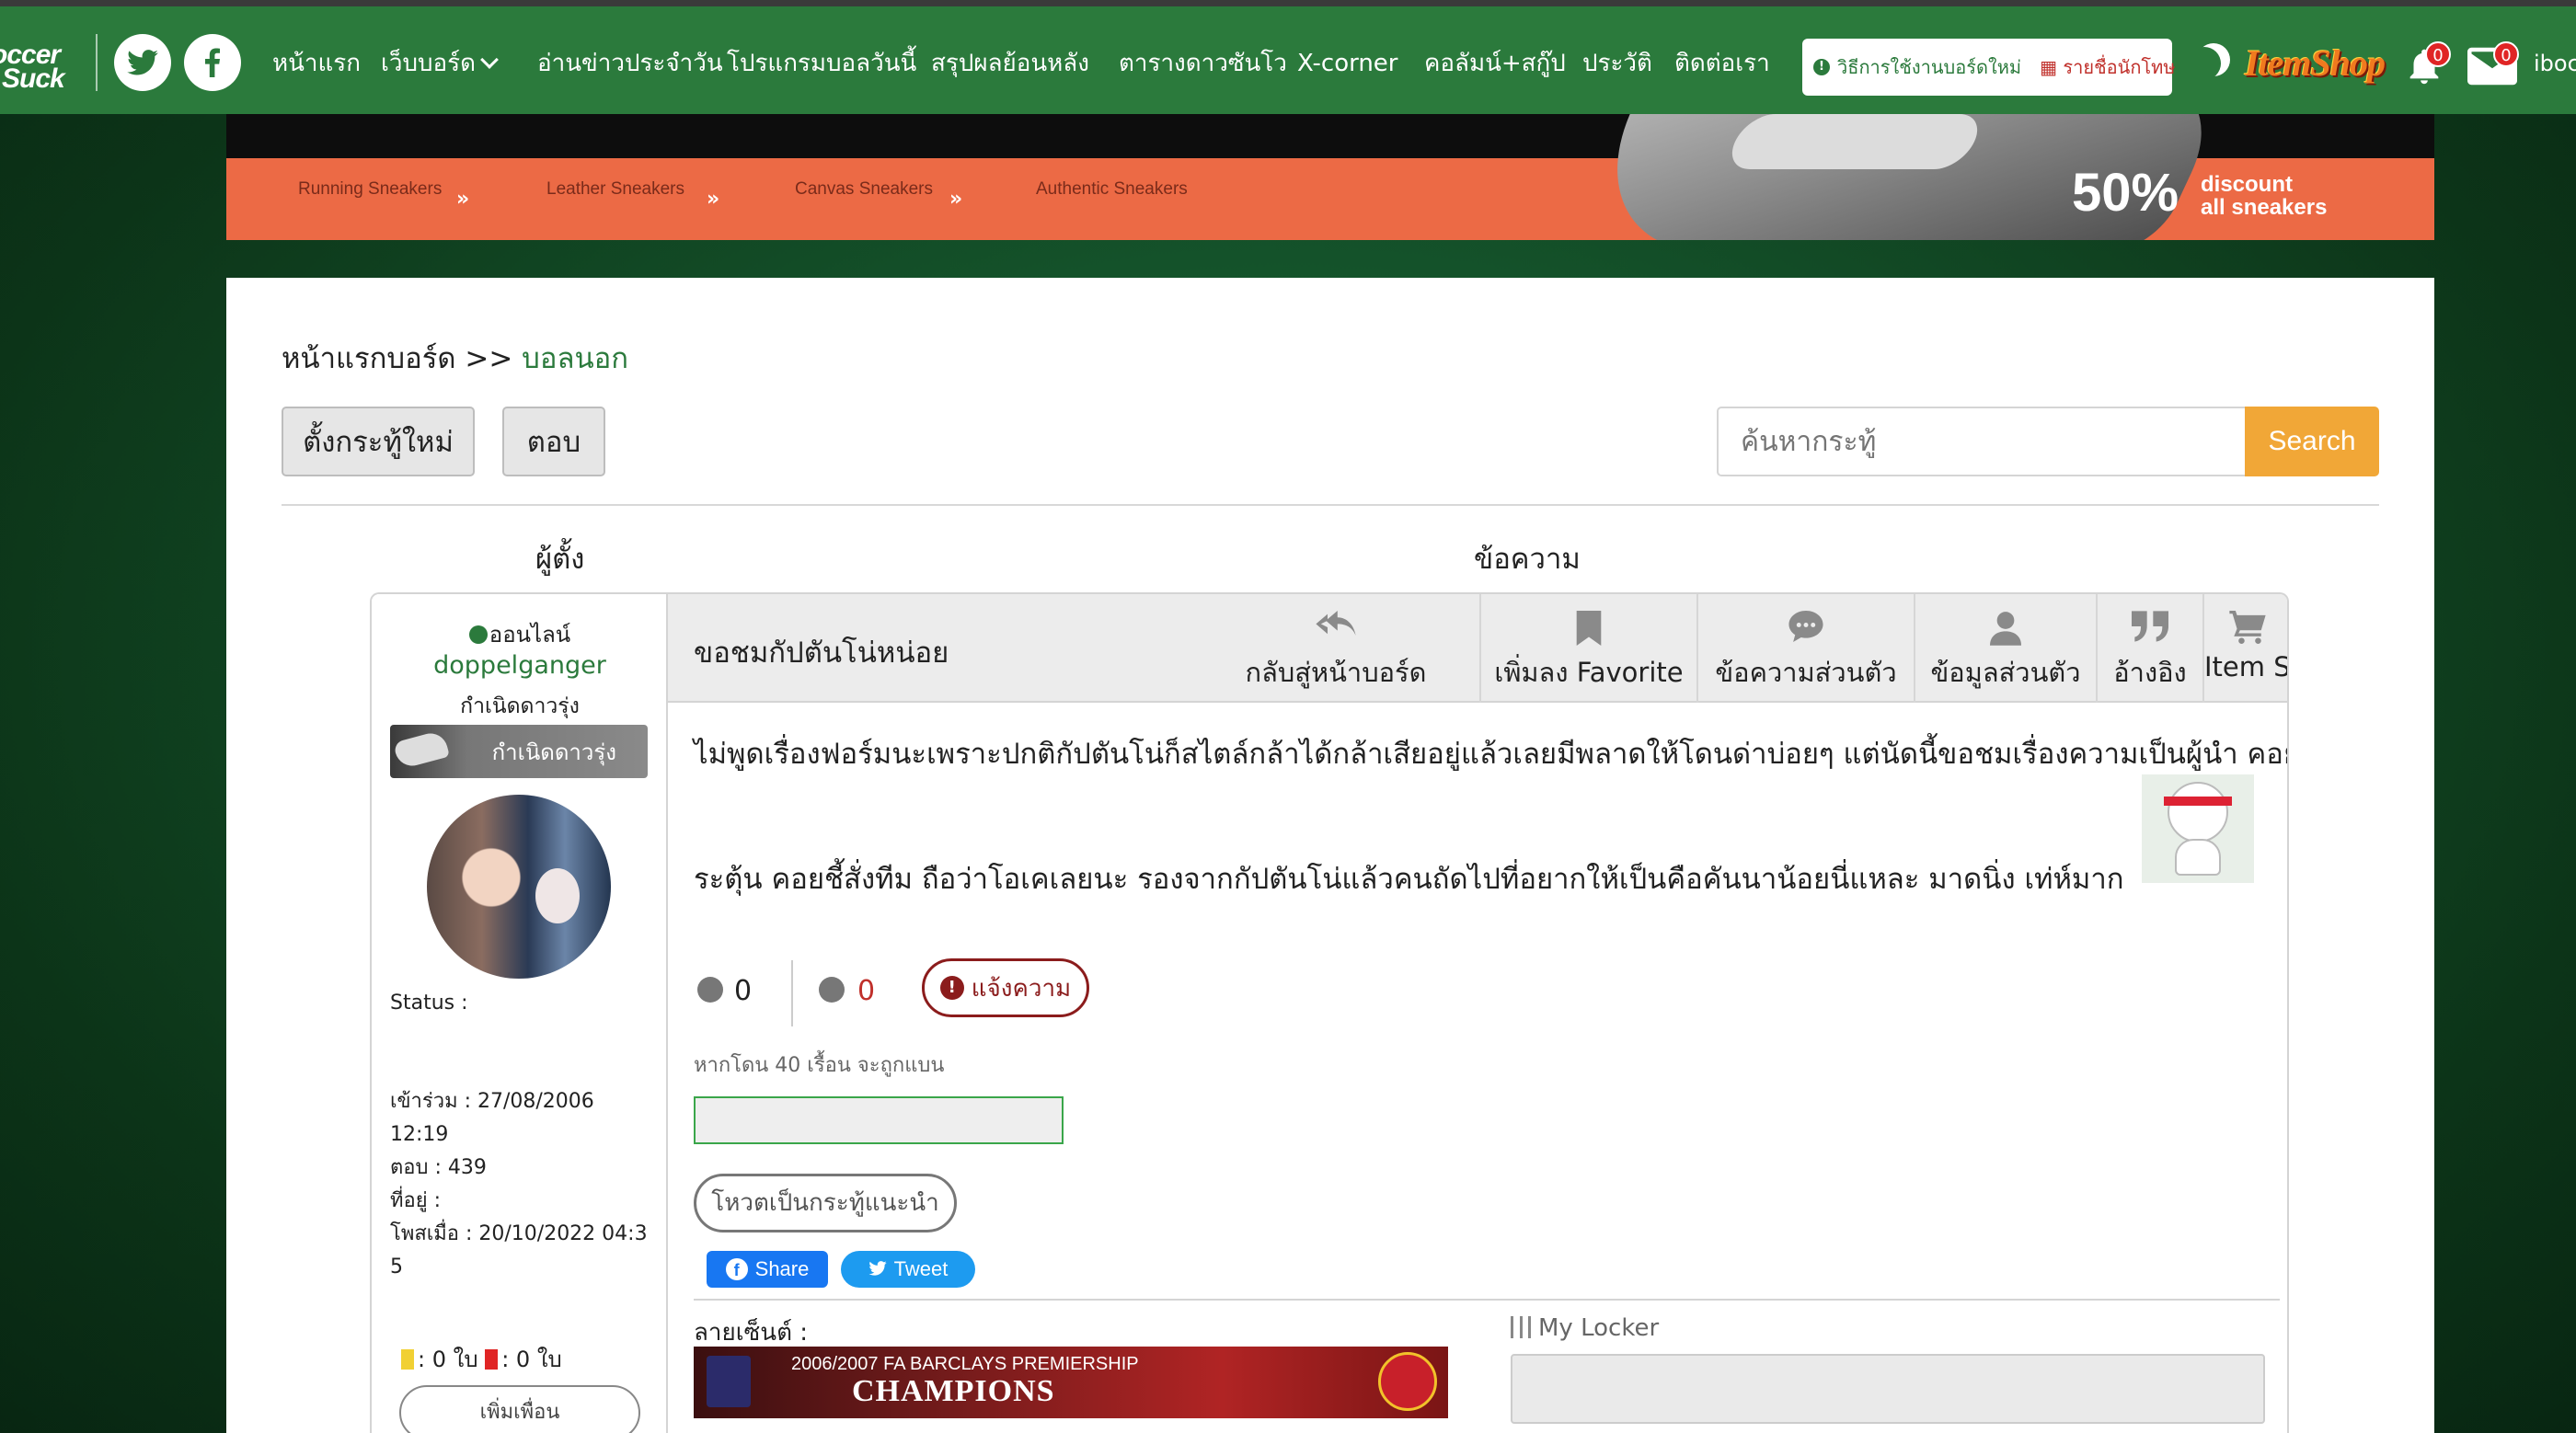  I want to click on dislike-icon, so click(832, 990).